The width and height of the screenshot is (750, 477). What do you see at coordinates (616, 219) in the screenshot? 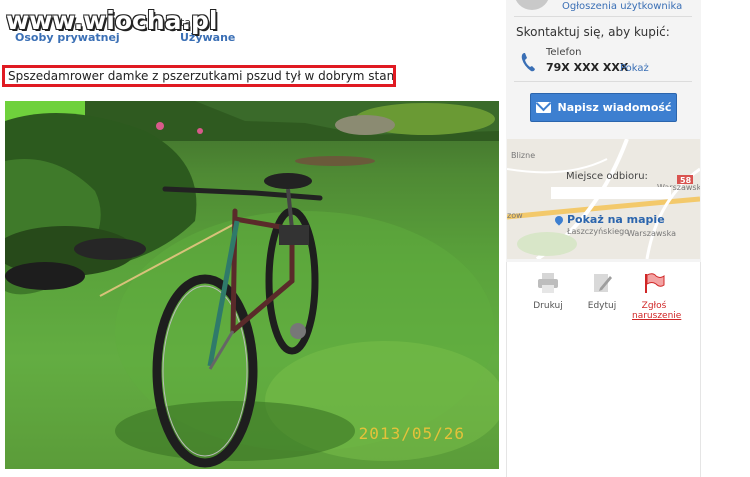
I see `show-on-map-label: Pokaż na mapie` at bounding box center [616, 219].